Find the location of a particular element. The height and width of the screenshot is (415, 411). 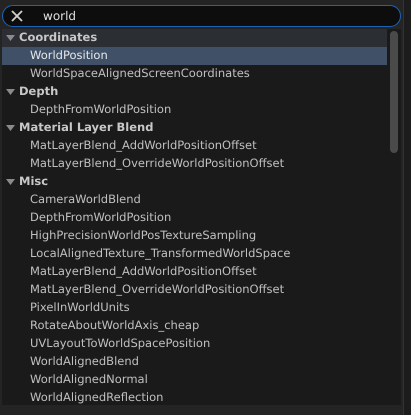

close-icon is located at coordinates (17, 16).